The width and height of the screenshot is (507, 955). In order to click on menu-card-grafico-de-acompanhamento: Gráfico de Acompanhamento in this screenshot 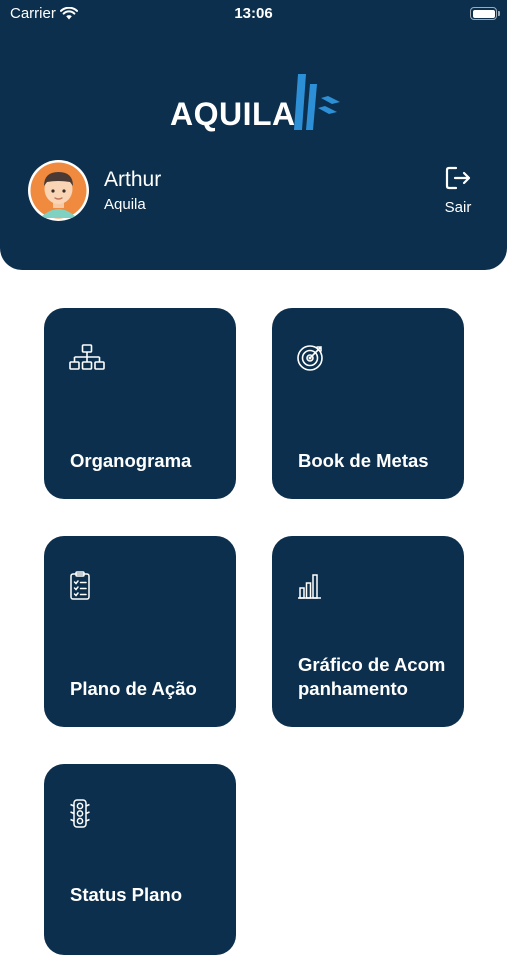, I will do `click(368, 631)`.